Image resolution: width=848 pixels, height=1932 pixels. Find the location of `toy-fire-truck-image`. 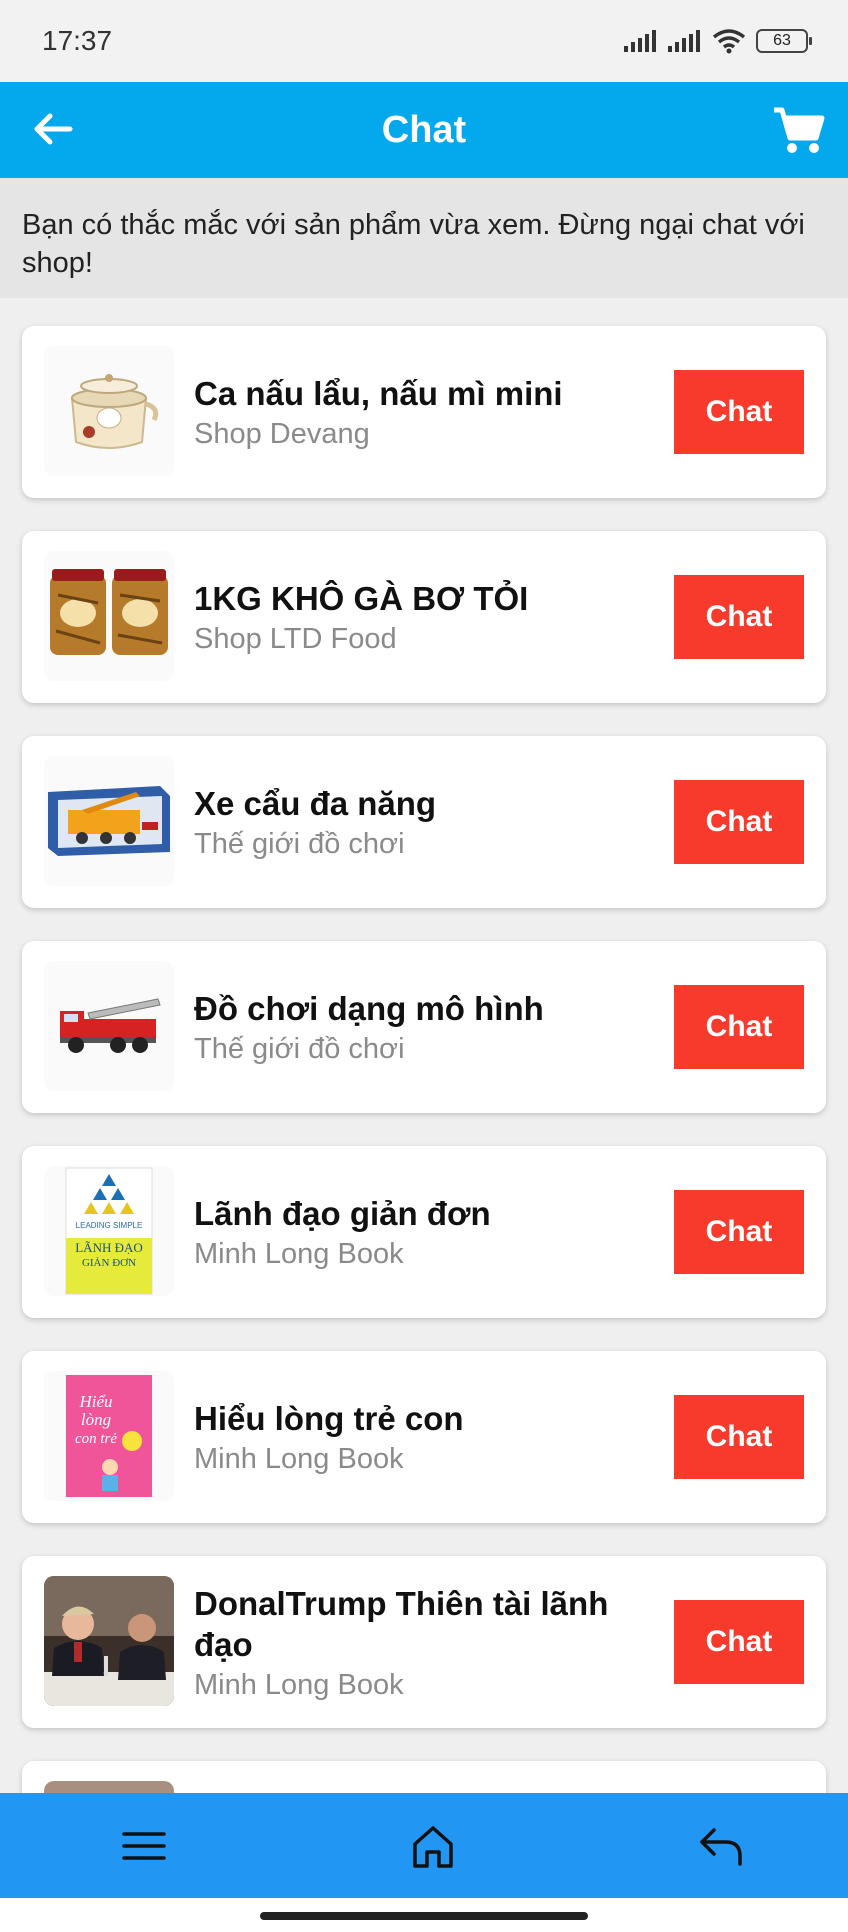

toy-fire-truck-image is located at coordinates (109, 1026).